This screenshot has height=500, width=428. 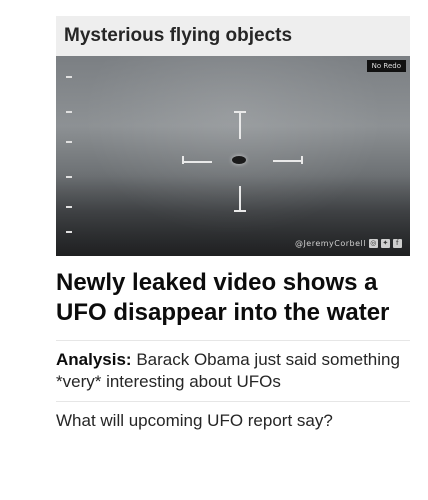 I want to click on twitter-icon: ✦, so click(x=385, y=243).